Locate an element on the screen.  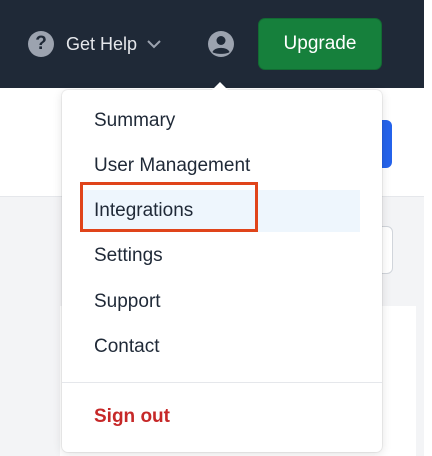
user-circle-icon is located at coordinates (221, 44).